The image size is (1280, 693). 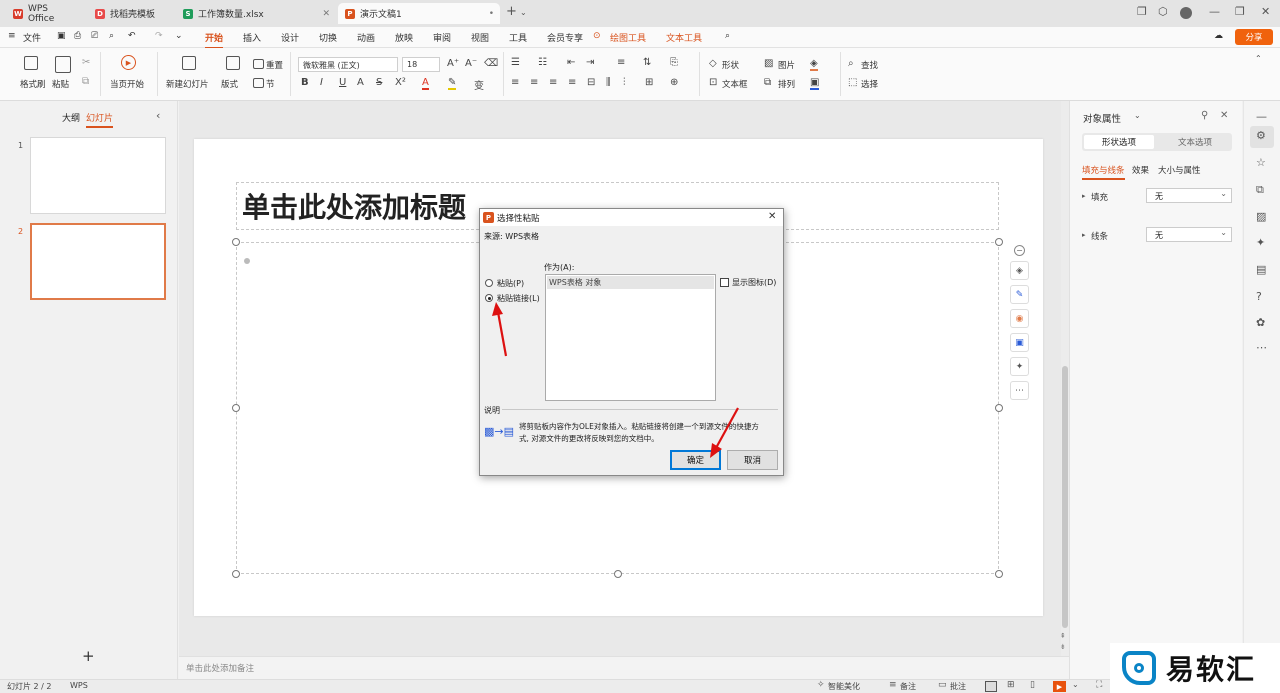 I want to click on cut-icon: ✂, so click(x=86, y=62).